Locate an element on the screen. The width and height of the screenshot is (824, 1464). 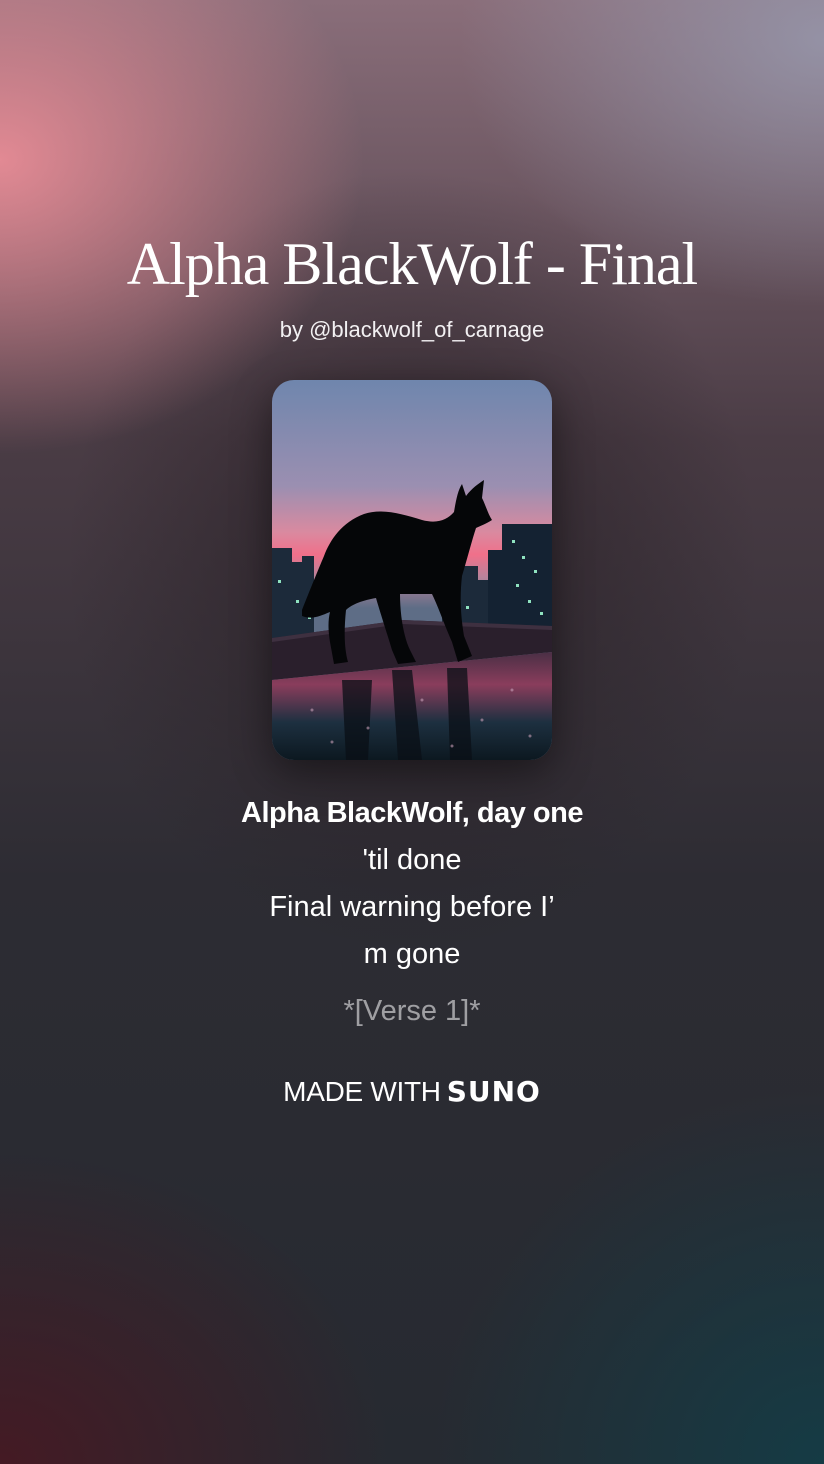
lyric-line-active: Alpha BlackWolf, day one is located at coordinates (412, 813).